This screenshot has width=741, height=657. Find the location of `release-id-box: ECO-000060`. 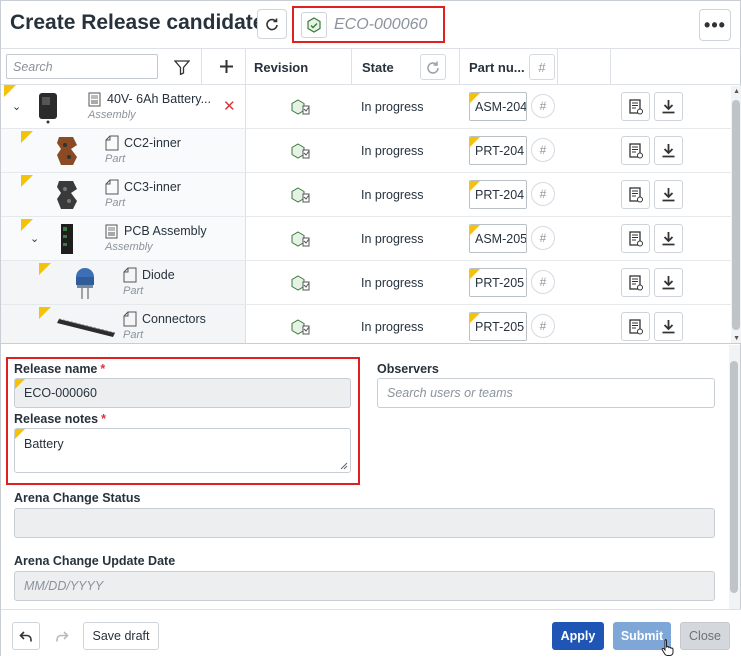

release-id-box: ECO-000060 is located at coordinates (368, 24).